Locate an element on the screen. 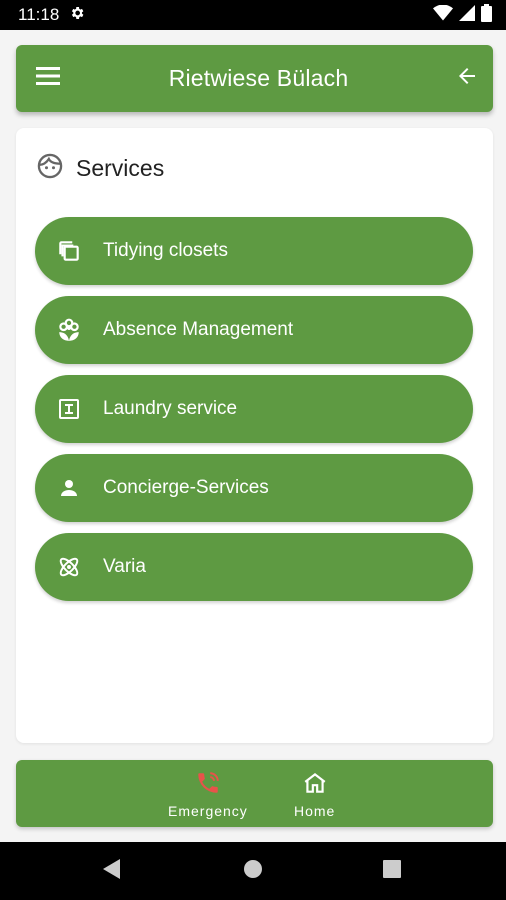  service-varia-button: Varia is located at coordinates (254, 567).